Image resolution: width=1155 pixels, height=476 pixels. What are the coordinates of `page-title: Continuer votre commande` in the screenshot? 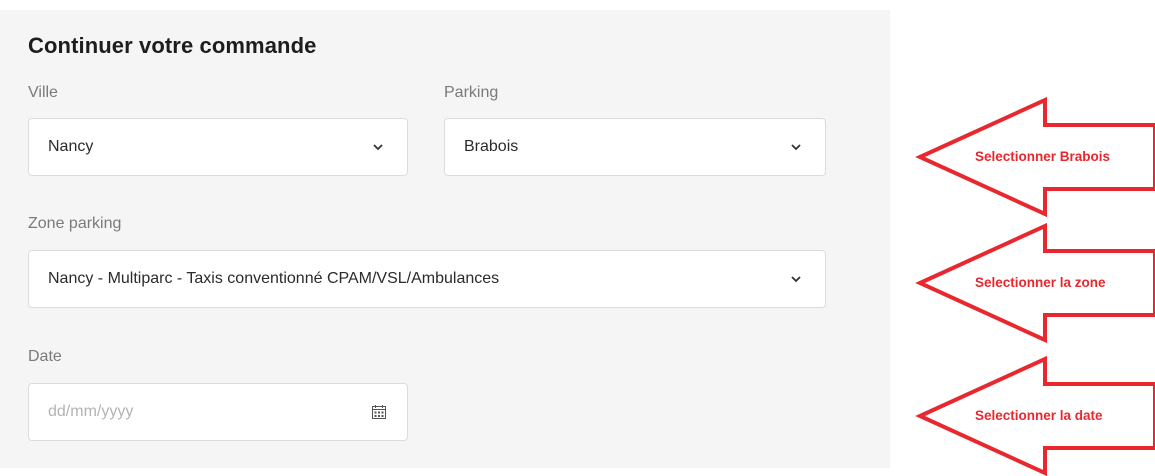 It's located at (172, 45).